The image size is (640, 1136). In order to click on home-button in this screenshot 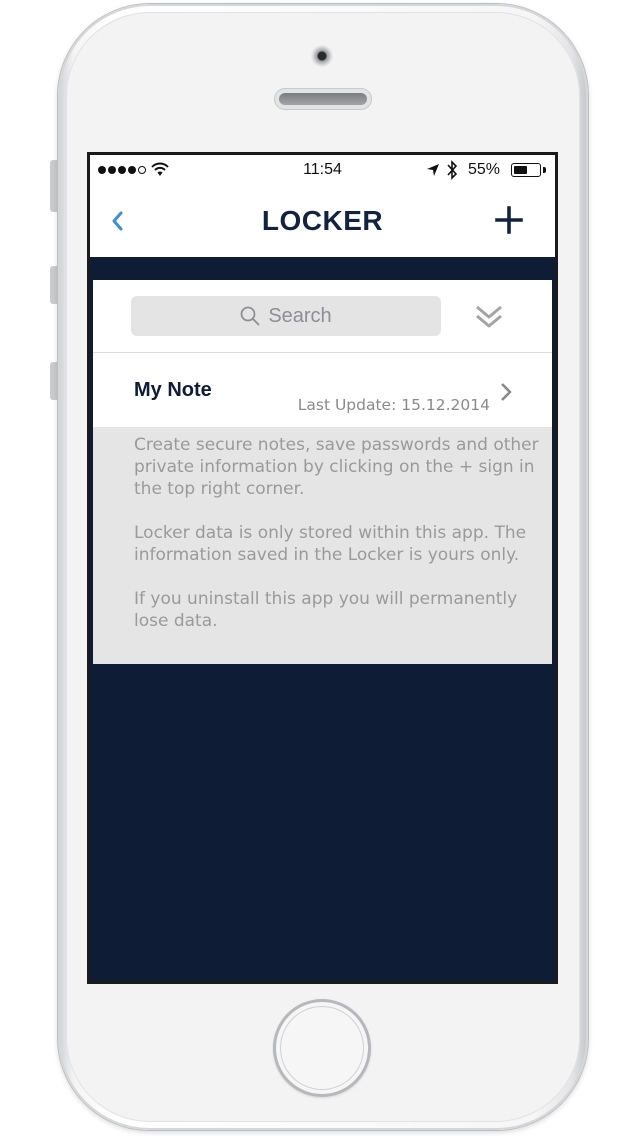, I will do `click(322, 1048)`.